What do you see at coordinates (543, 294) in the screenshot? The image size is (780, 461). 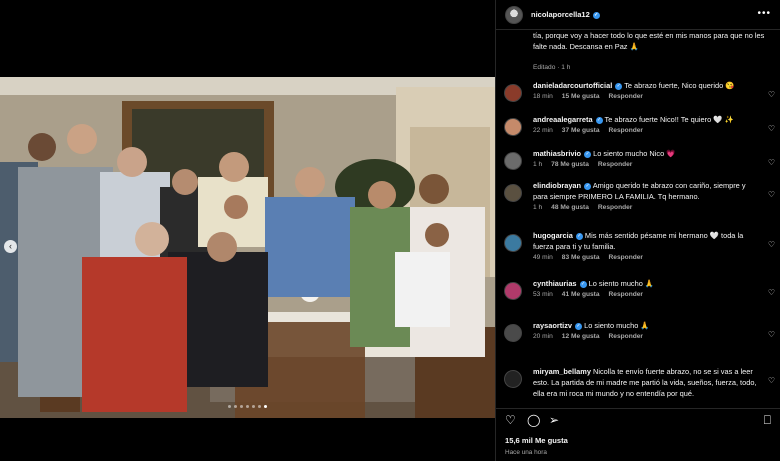 I see `comment-time: 53 min` at bounding box center [543, 294].